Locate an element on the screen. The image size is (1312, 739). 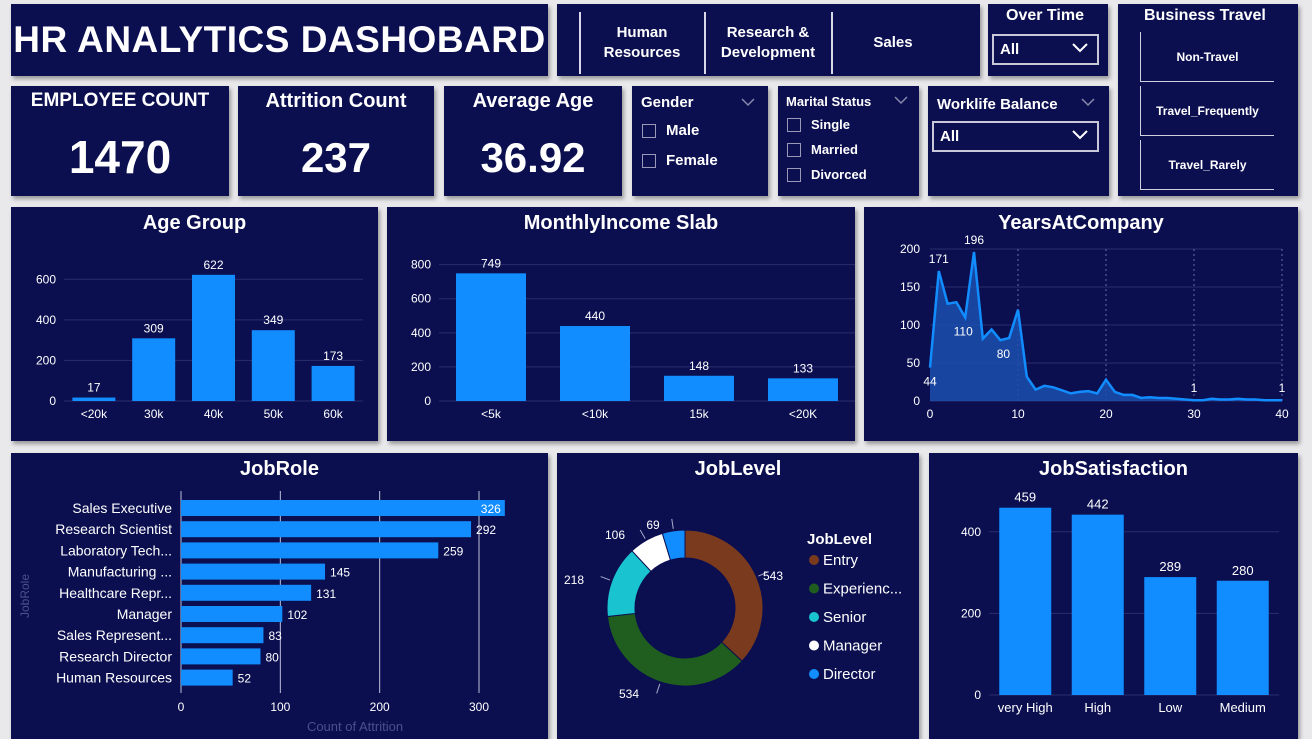
marital-option-single: Single is located at coordinates (818, 124).